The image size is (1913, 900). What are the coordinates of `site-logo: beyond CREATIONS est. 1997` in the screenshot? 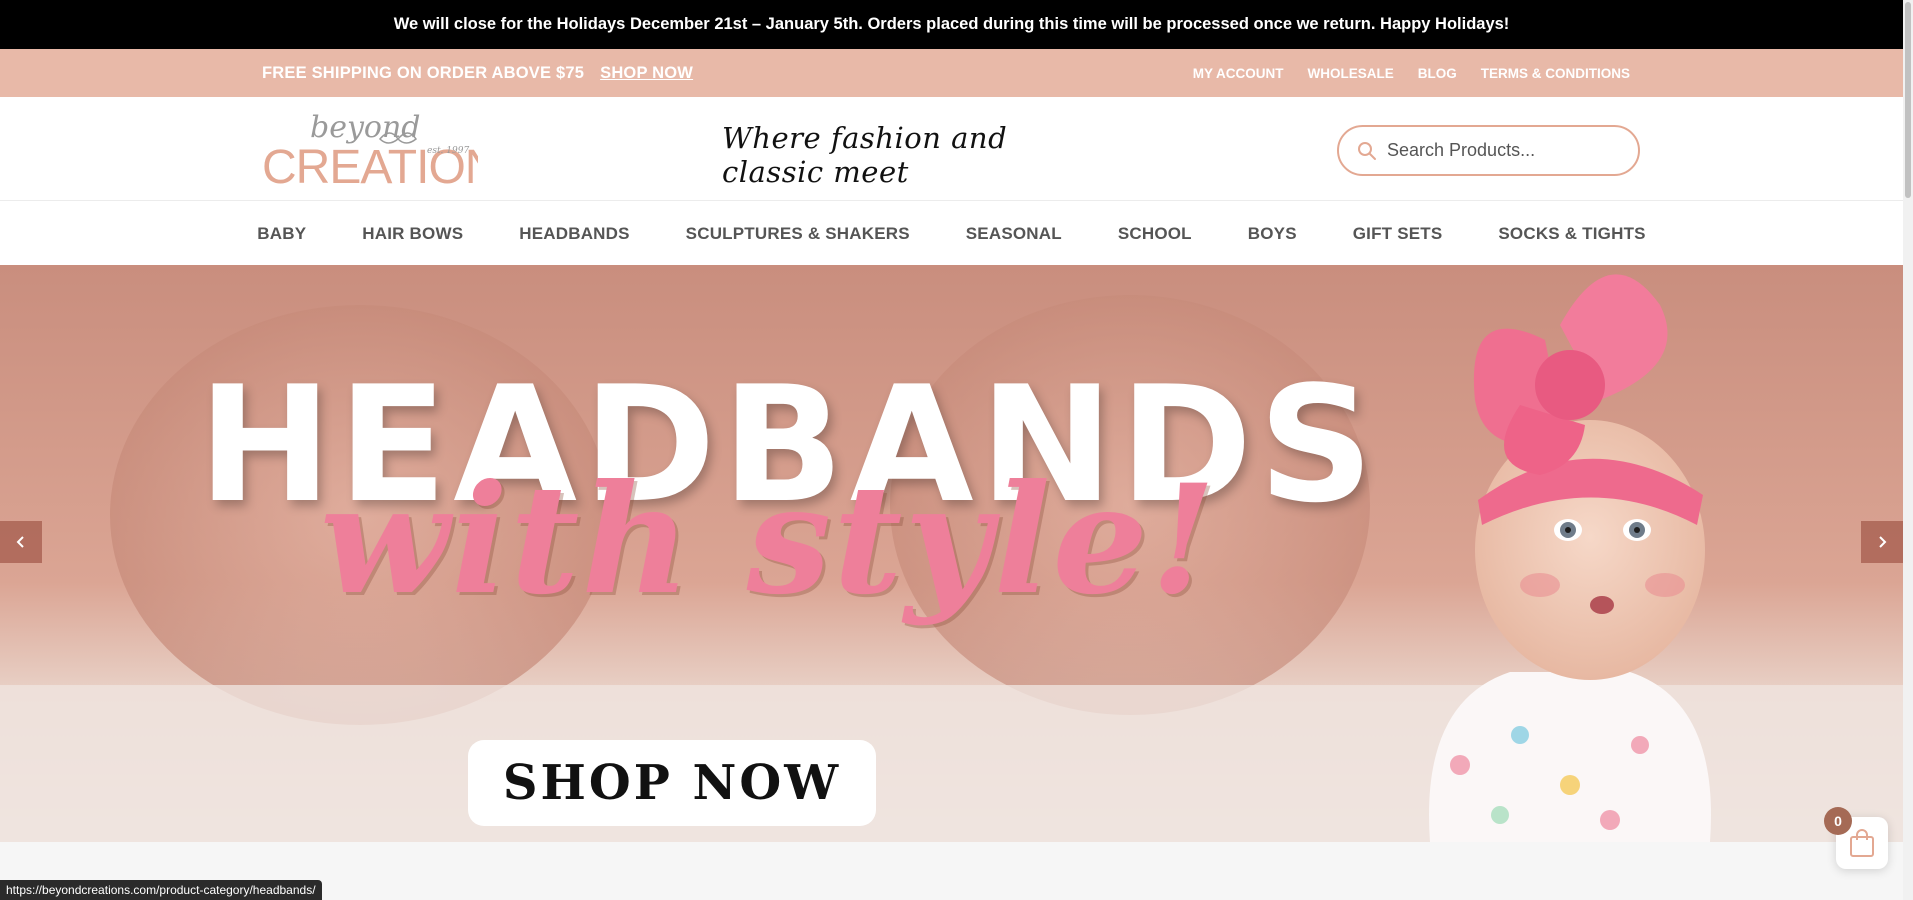 It's located at (370, 150).